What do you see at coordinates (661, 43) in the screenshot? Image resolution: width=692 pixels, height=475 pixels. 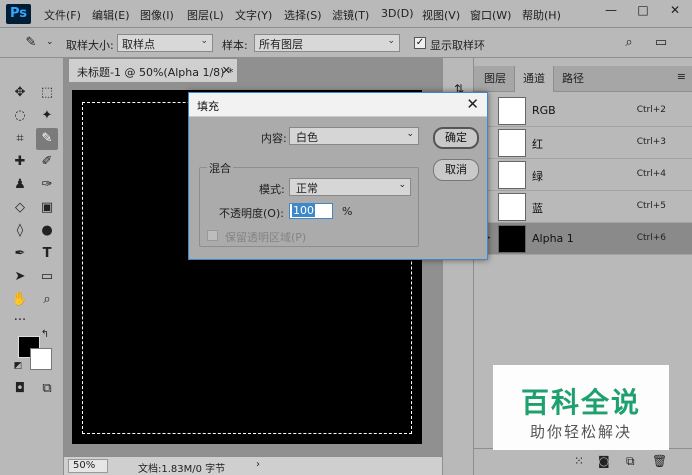 I see `workspace-icon: ▭` at bounding box center [661, 43].